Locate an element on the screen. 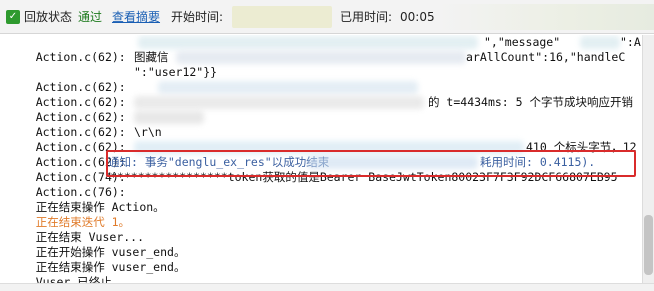 The width and height of the screenshot is (654, 291). start-time-label: 开始时间: is located at coordinates (197, 17).